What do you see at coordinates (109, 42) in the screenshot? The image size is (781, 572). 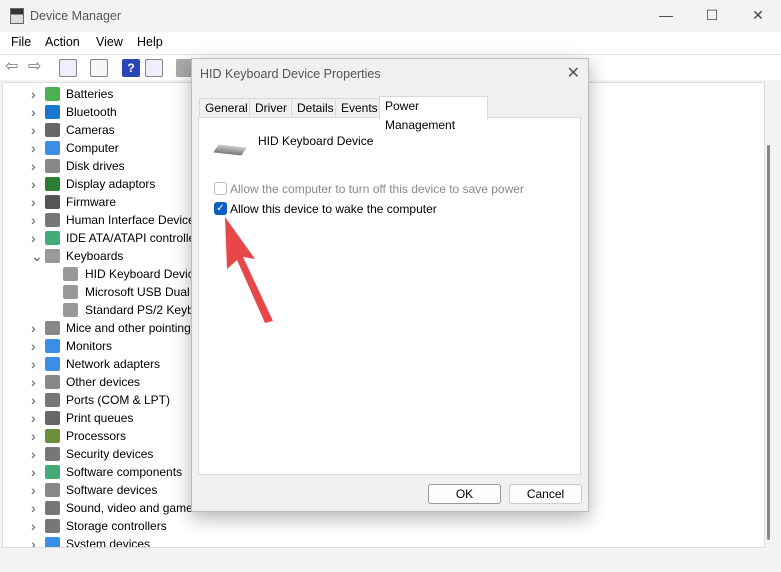 I see `menu-view: View` at bounding box center [109, 42].